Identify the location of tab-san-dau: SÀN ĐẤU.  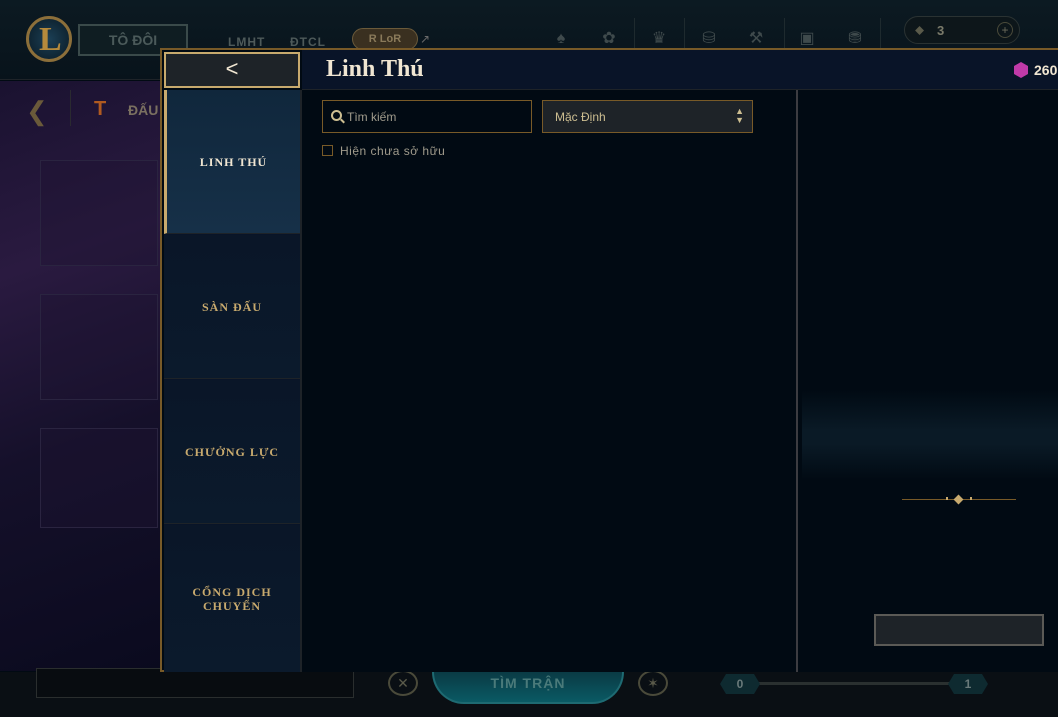
(232, 307).